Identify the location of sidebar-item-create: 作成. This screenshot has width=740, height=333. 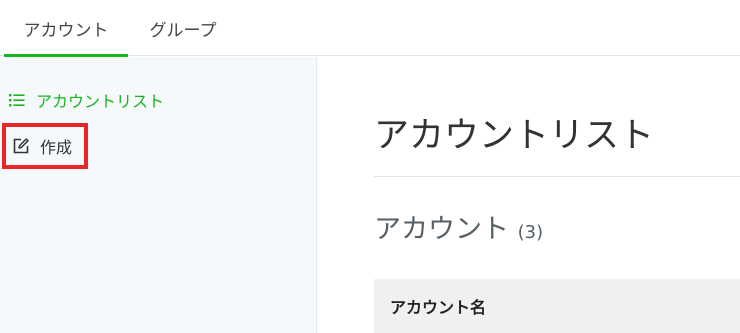
(45, 146).